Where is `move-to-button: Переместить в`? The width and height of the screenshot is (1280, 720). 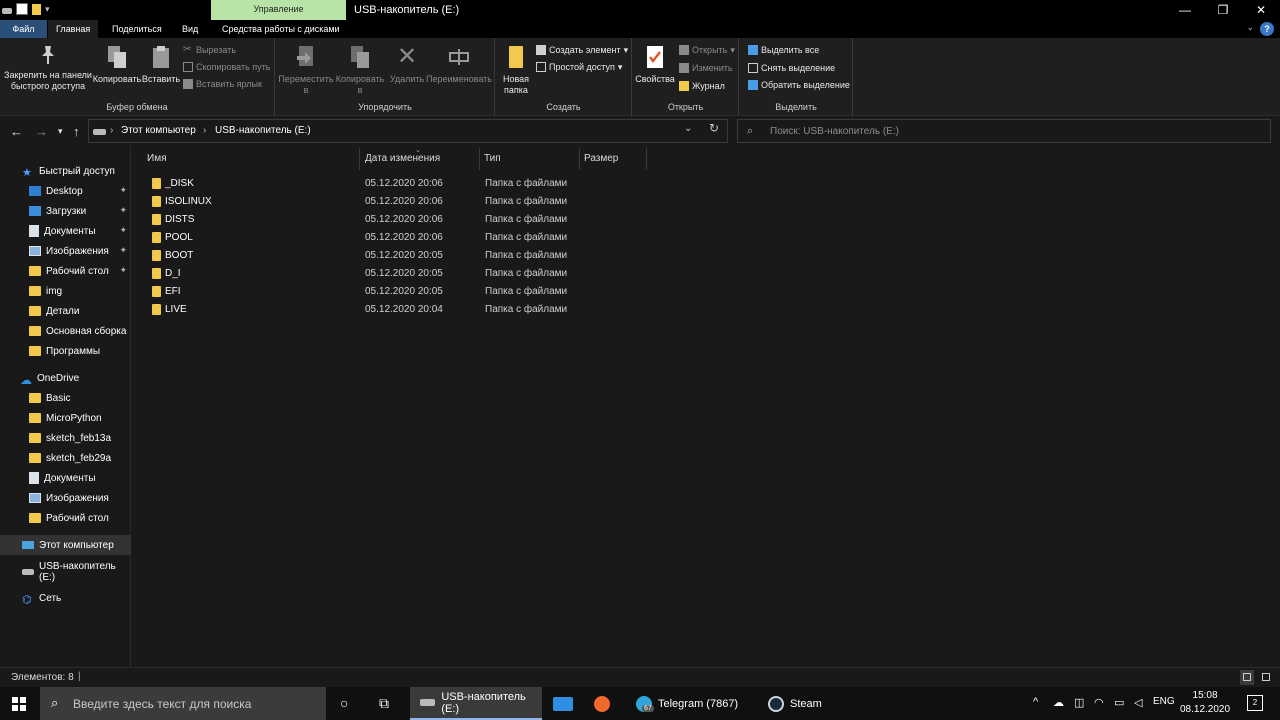 move-to-button: Переместить в is located at coordinates (306, 69).